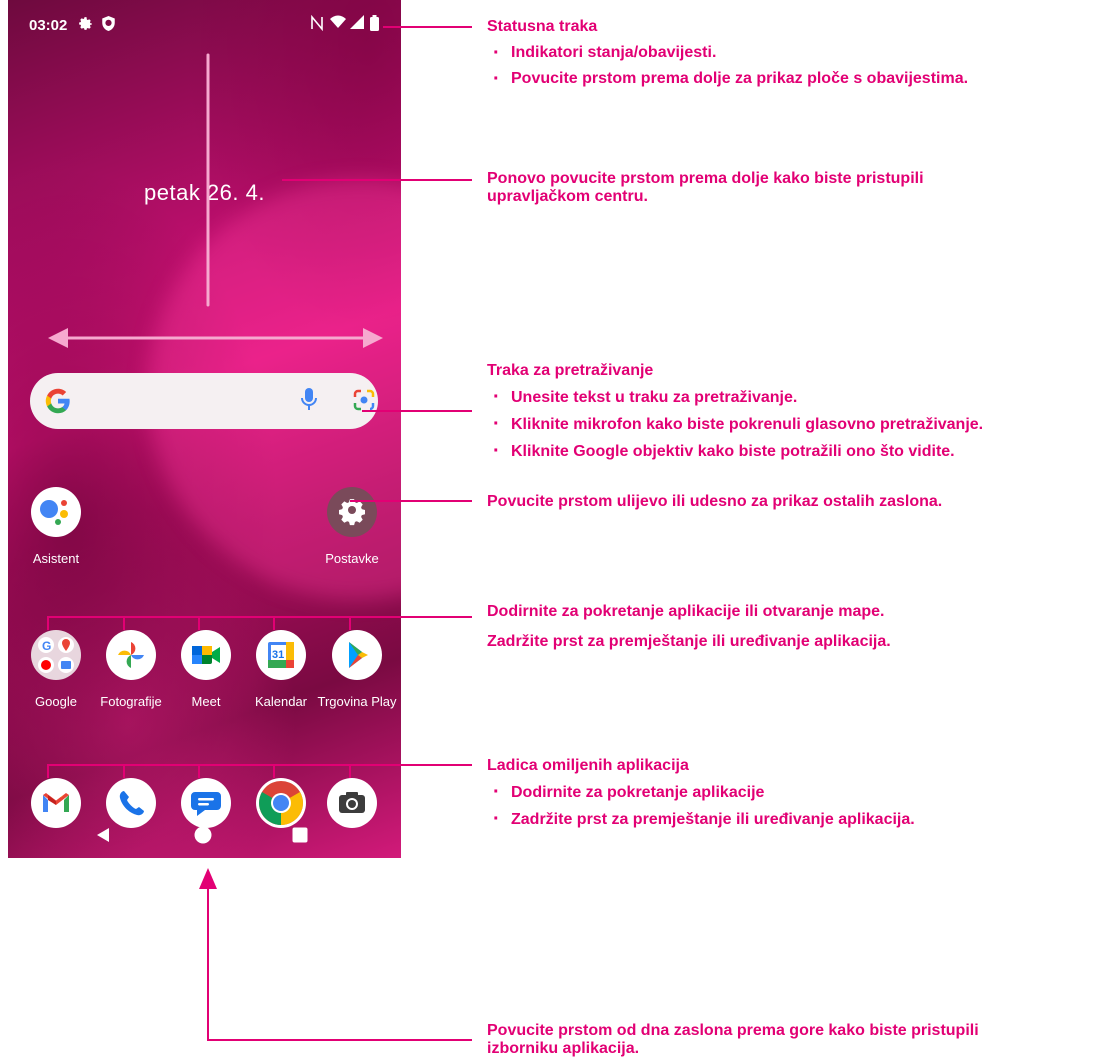 The width and height of the screenshot is (1105, 1059). I want to click on google-assistant-icon, so click(56, 512).